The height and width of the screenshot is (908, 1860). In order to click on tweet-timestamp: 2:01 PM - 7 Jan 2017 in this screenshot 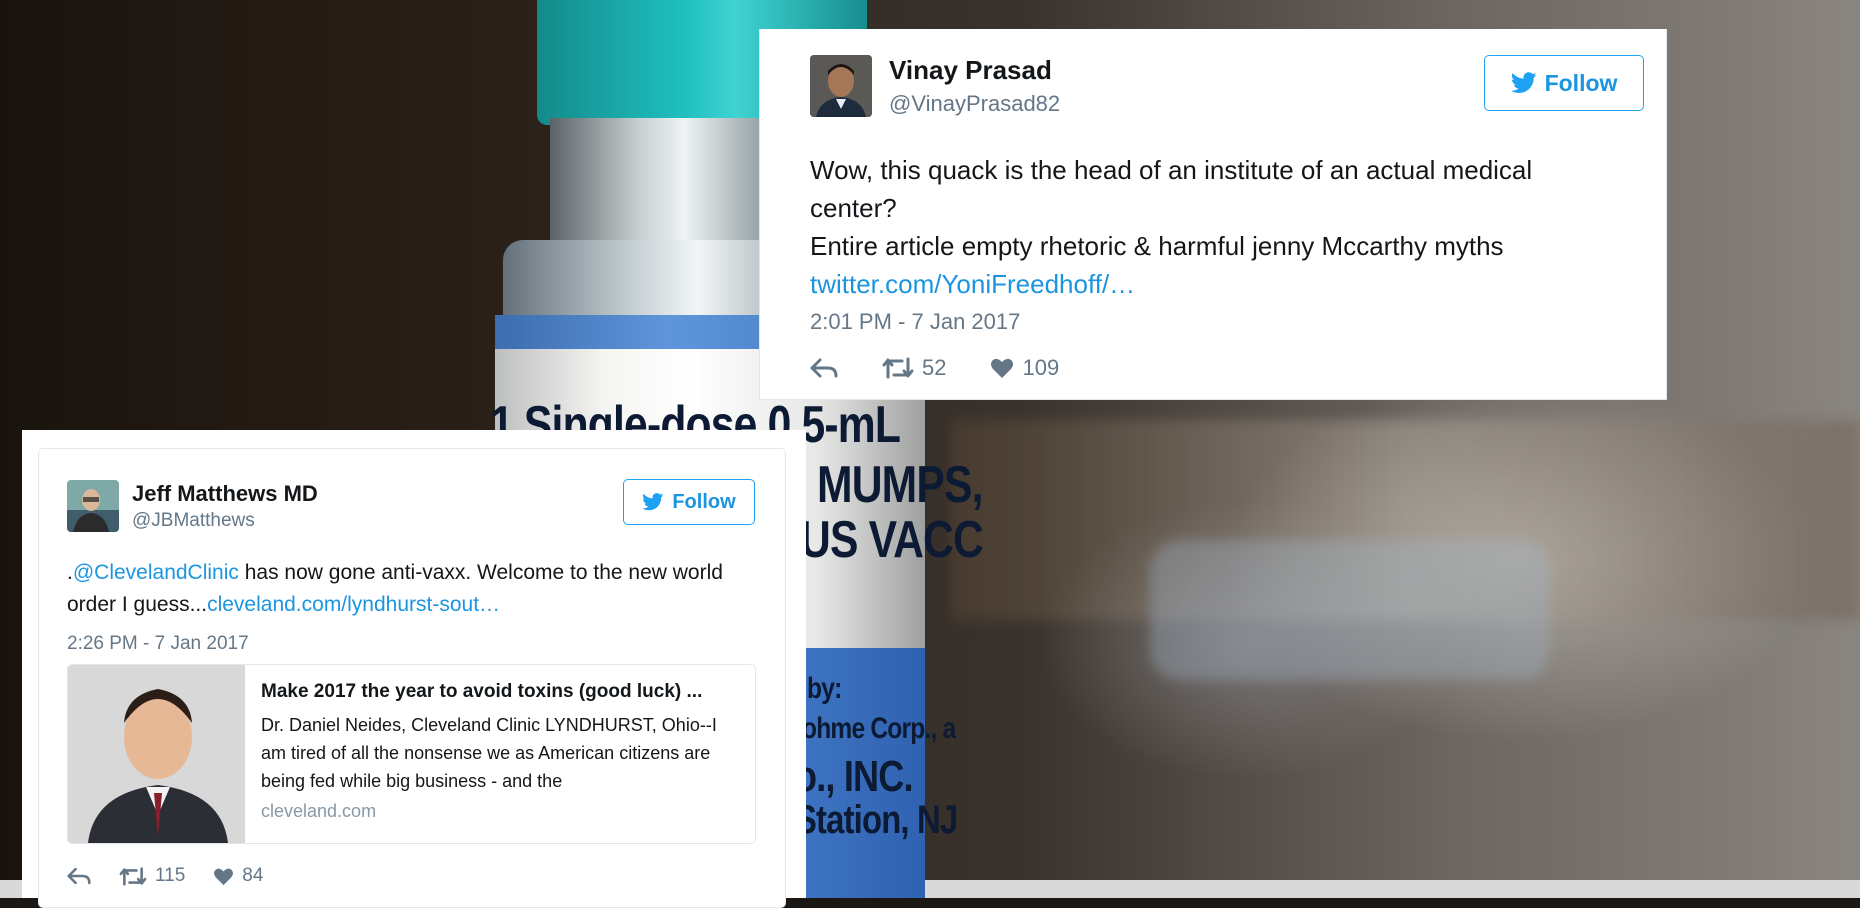, I will do `click(915, 322)`.